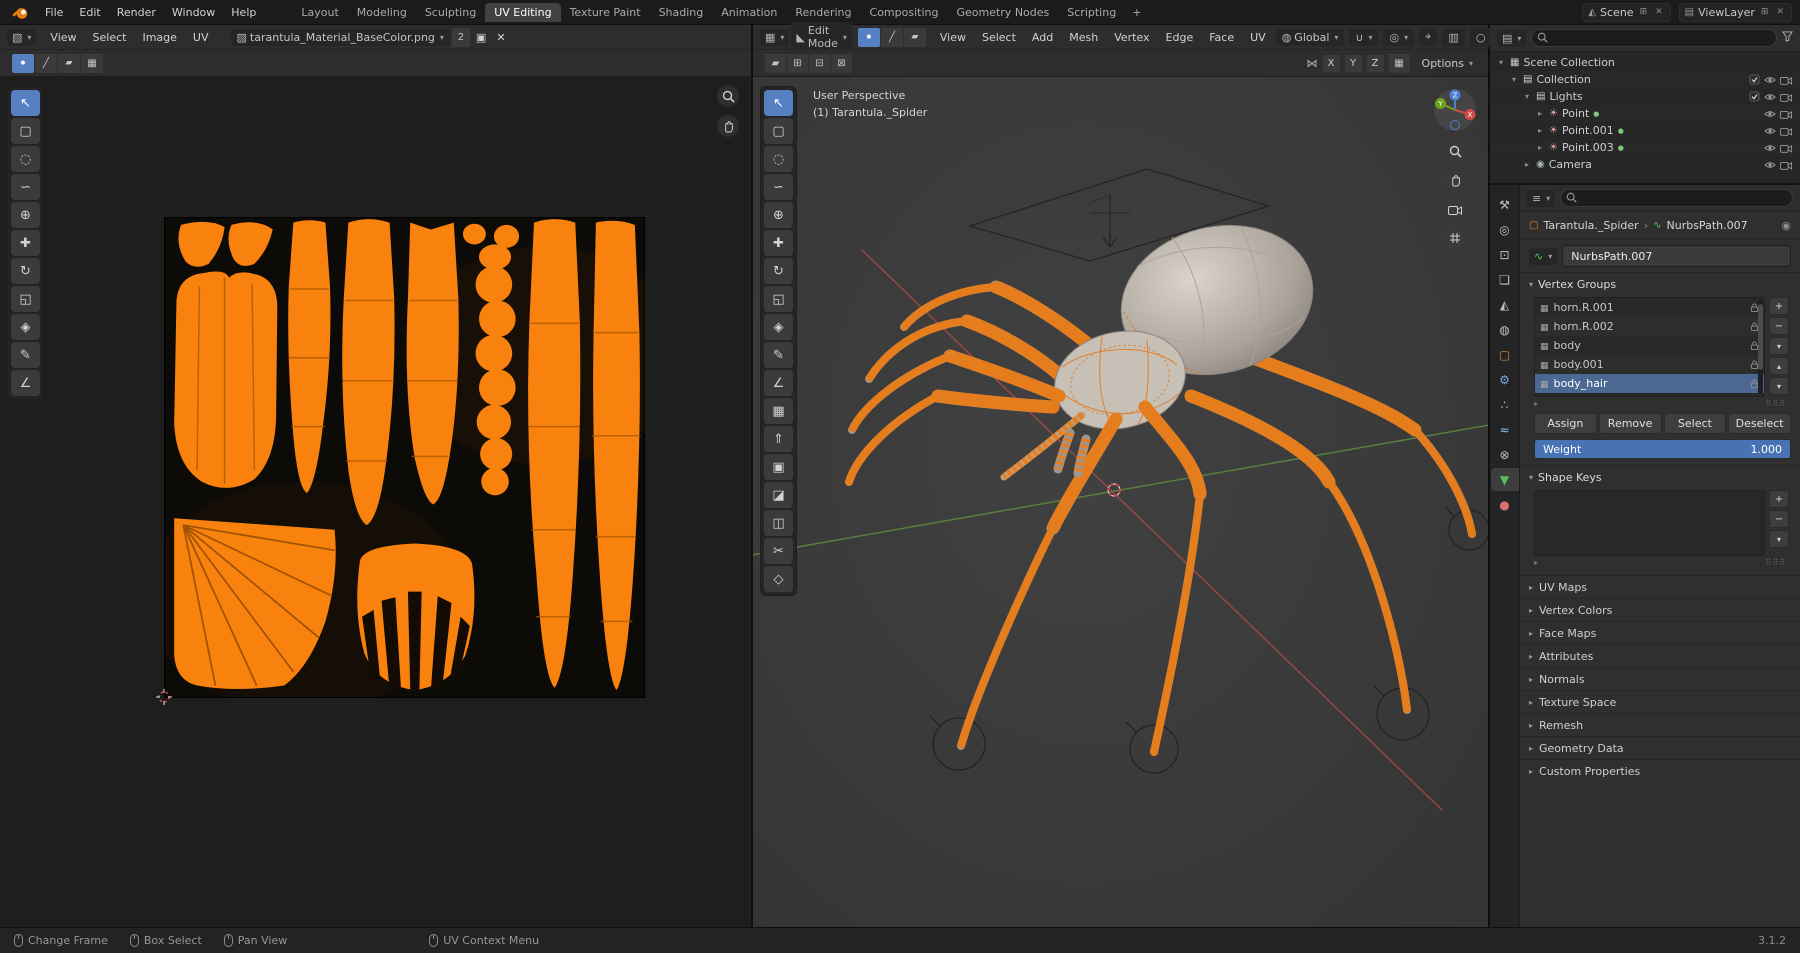  I want to click on properties-tab: ⚒, so click(1505, 204).